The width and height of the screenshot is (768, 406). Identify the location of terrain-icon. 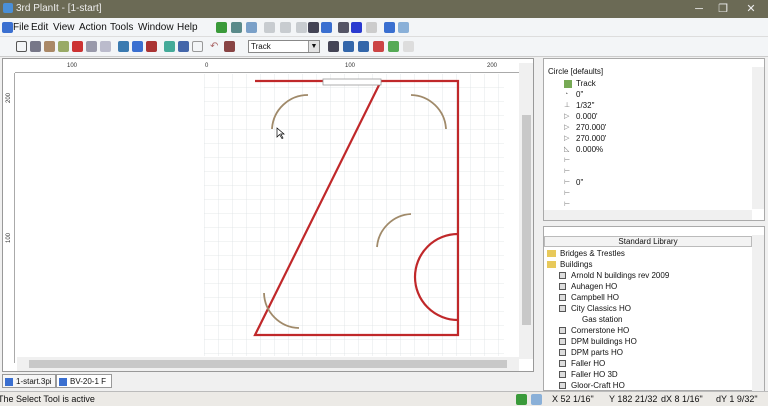
(151, 46).